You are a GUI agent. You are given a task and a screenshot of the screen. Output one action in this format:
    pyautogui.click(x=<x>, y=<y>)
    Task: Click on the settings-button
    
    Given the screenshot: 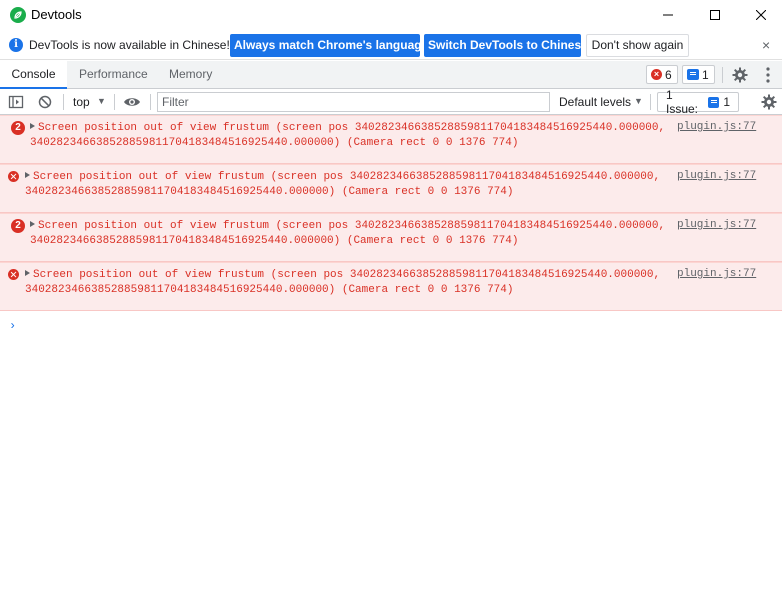 What is the action you would take?
    pyautogui.click(x=740, y=76)
    